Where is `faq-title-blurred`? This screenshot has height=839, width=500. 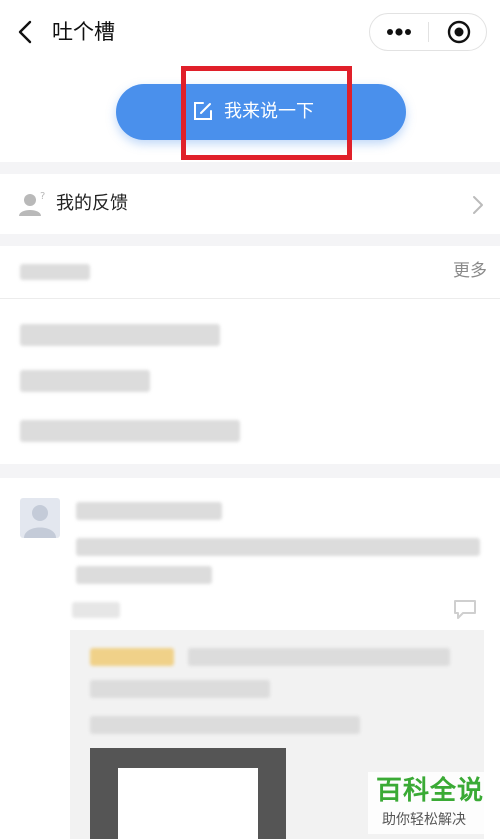 faq-title-blurred is located at coordinates (55, 272).